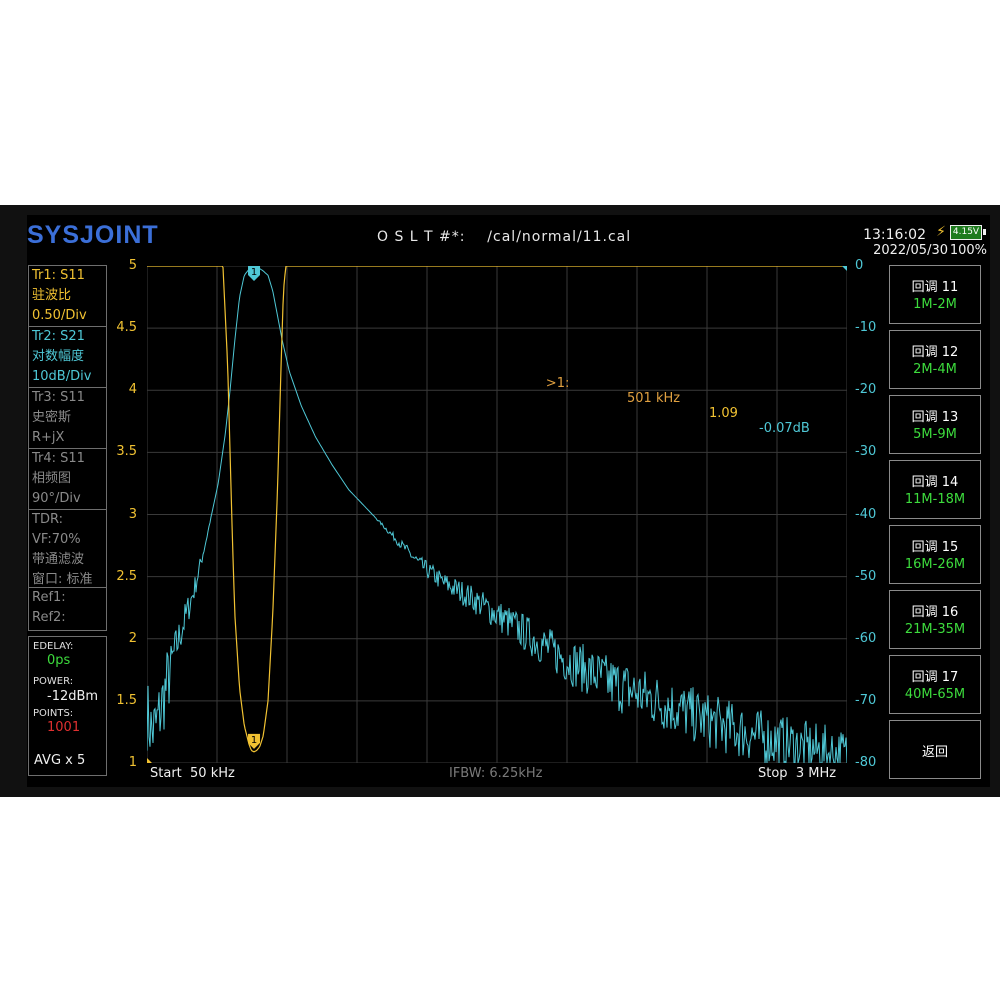  Describe the element at coordinates (966, 232) in the screenshot. I see `battery-icon: 4.15V` at that location.